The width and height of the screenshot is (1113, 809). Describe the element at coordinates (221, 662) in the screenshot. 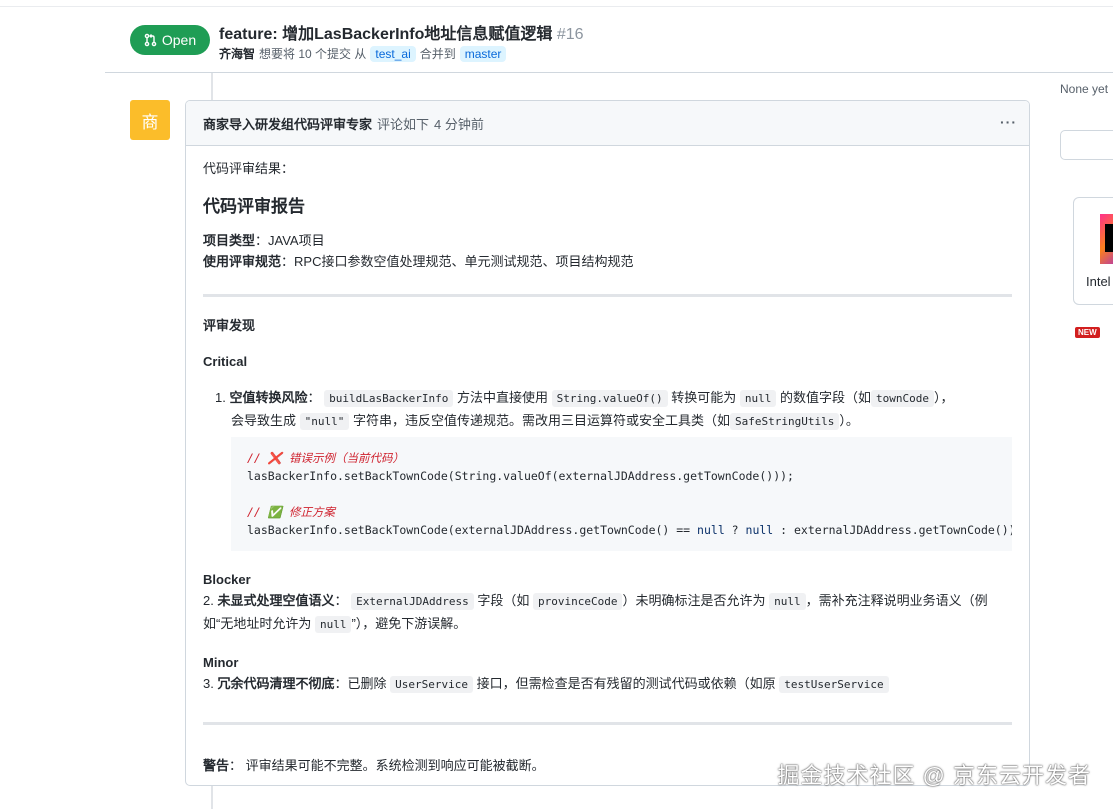

I see `minor-heading: Minor` at that location.